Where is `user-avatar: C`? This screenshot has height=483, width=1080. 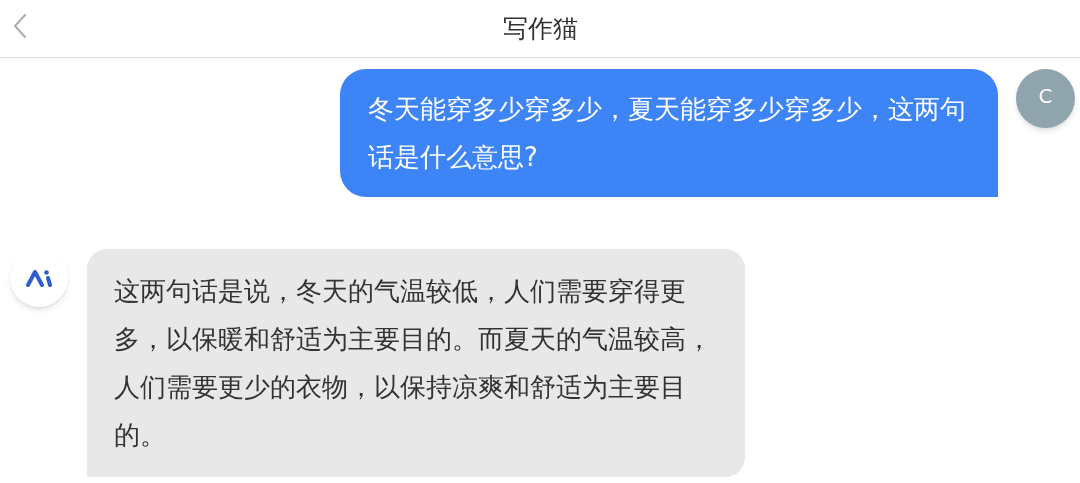
user-avatar: C is located at coordinates (1045, 98).